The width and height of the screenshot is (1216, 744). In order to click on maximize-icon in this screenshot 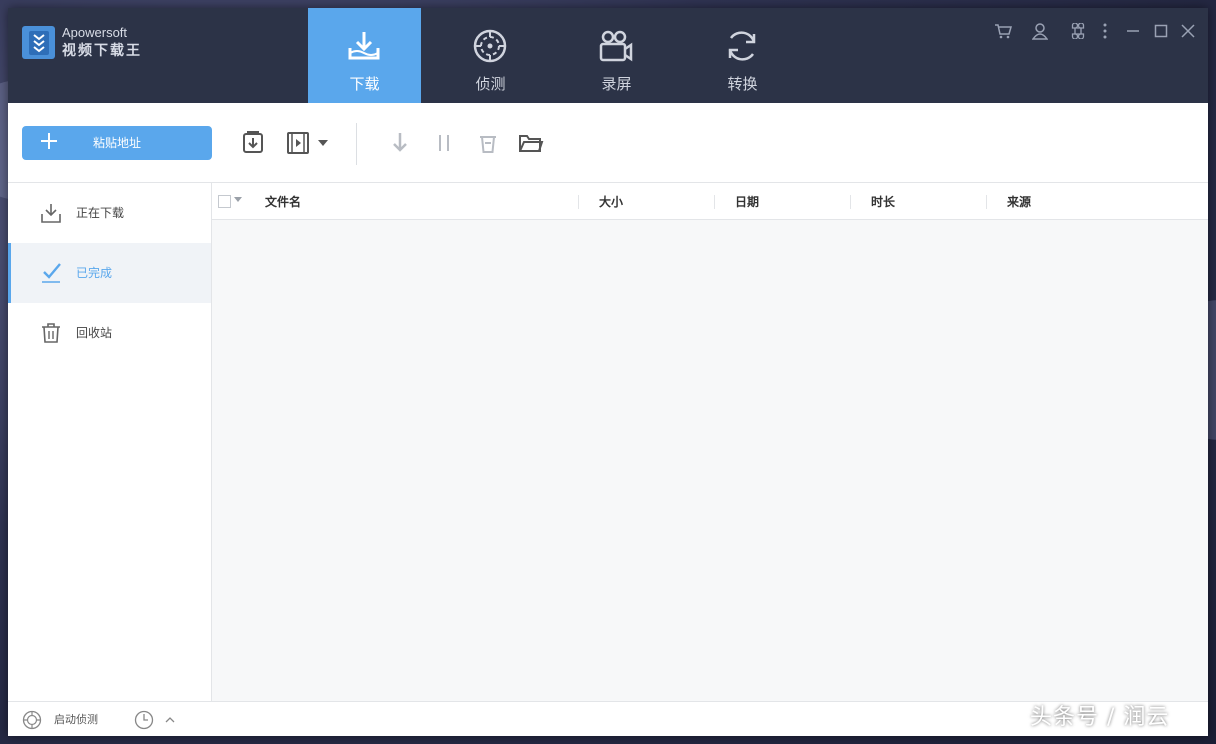, I will do `click(1161, 31)`.